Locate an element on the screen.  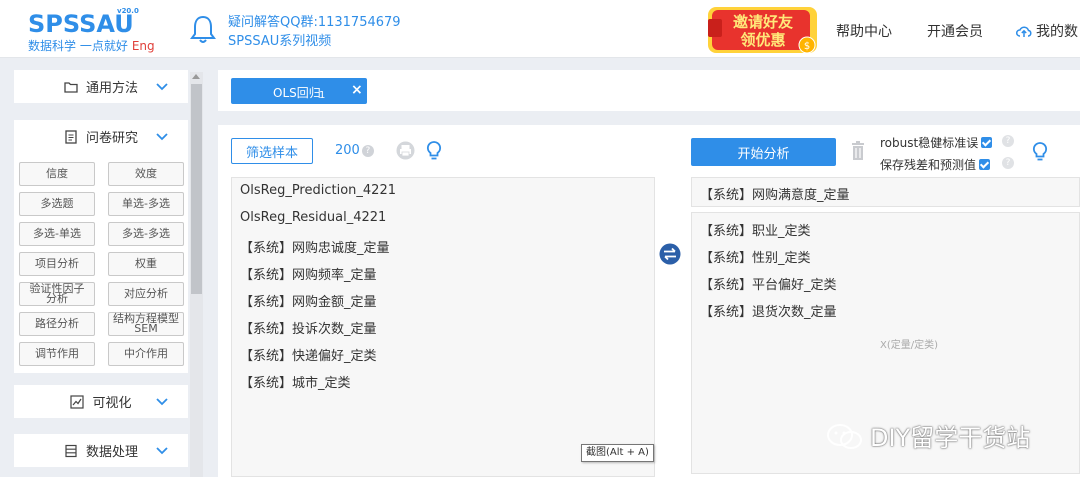
tab-label: OLS回归 is located at coordinates (297, 93).